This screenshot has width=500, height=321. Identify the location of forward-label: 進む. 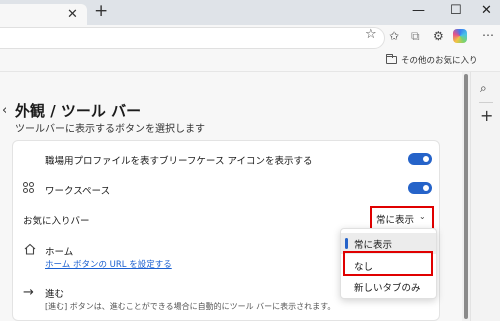
(55, 294).